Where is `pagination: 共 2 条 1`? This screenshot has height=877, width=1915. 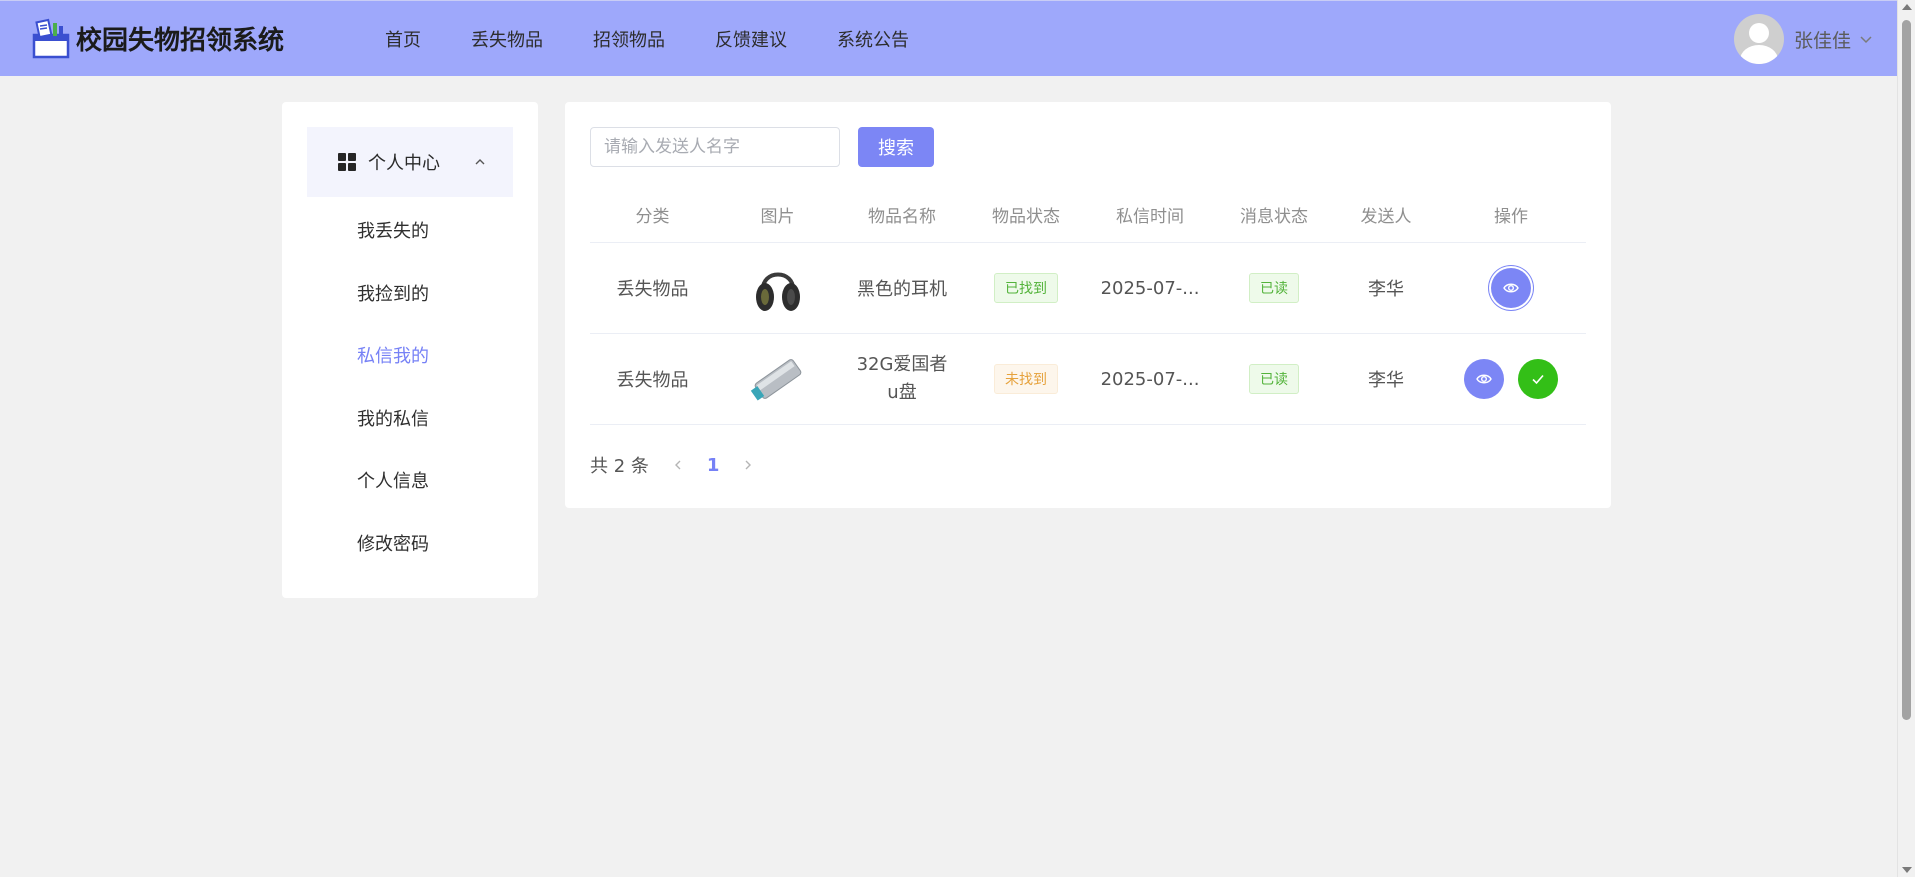 pagination: 共 2 条 1 is located at coordinates (683, 465).